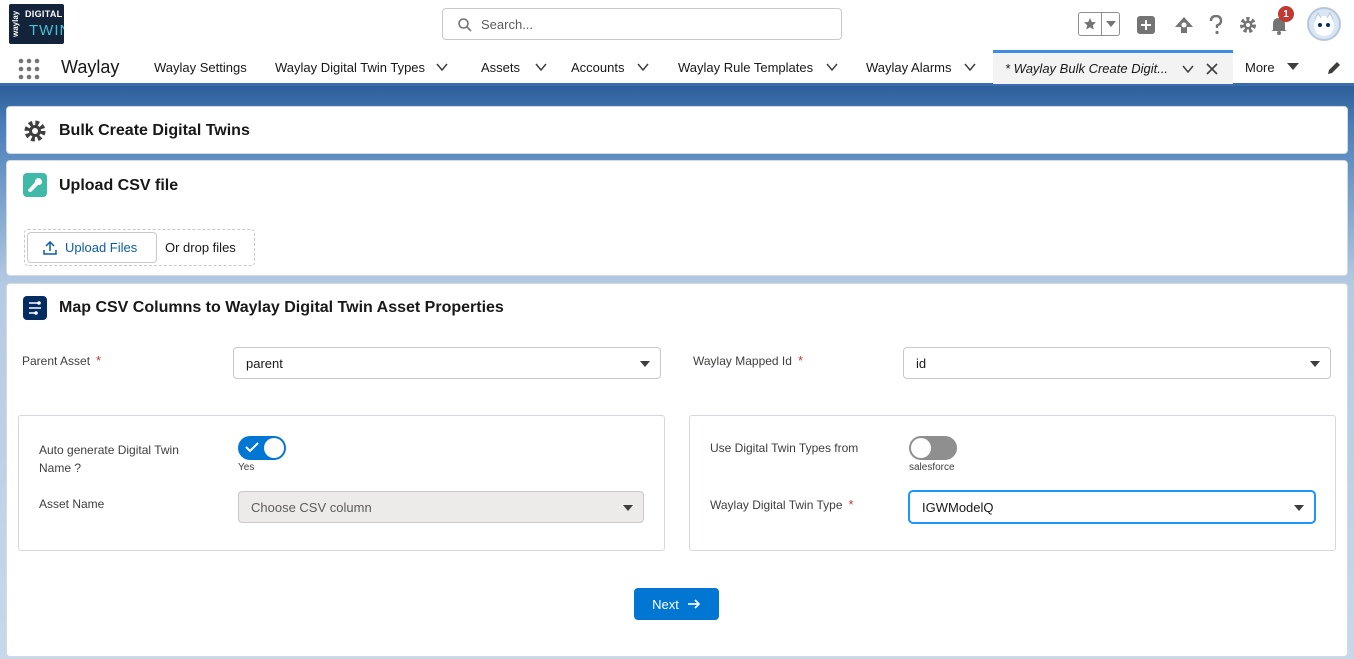 This screenshot has height=659, width=1354. Describe the element at coordinates (921, 363) in the screenshot. I see `mapped-id-value: id` at that location.